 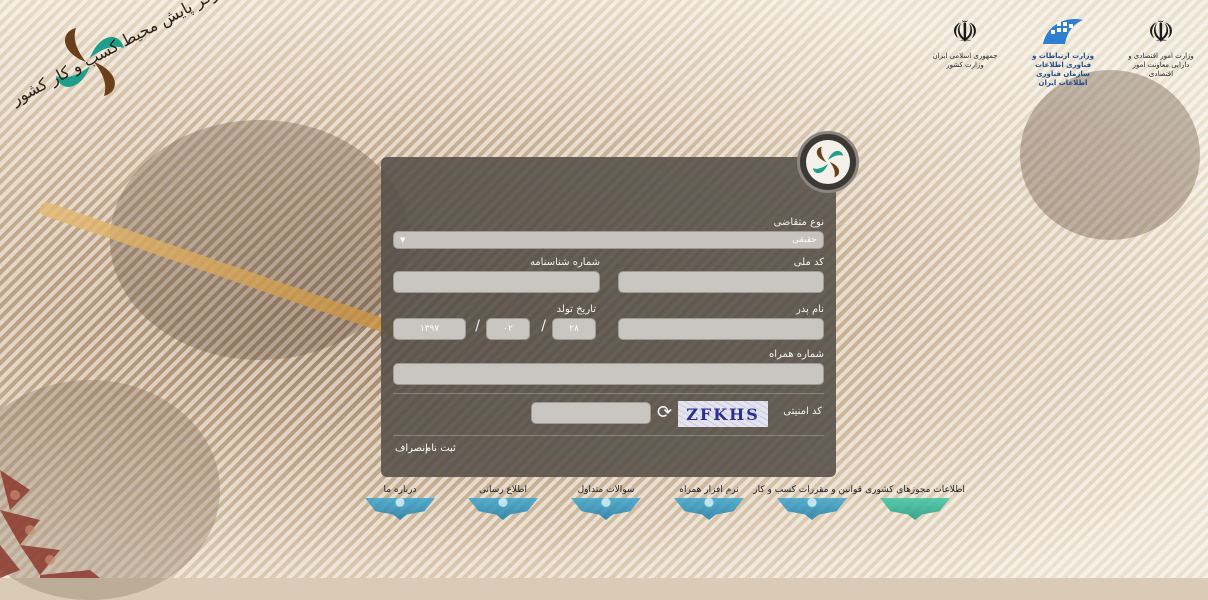 I want to click on org-caption: جمهوری اسلامی ایران وزارت کشور, so click(x=965, y=60).